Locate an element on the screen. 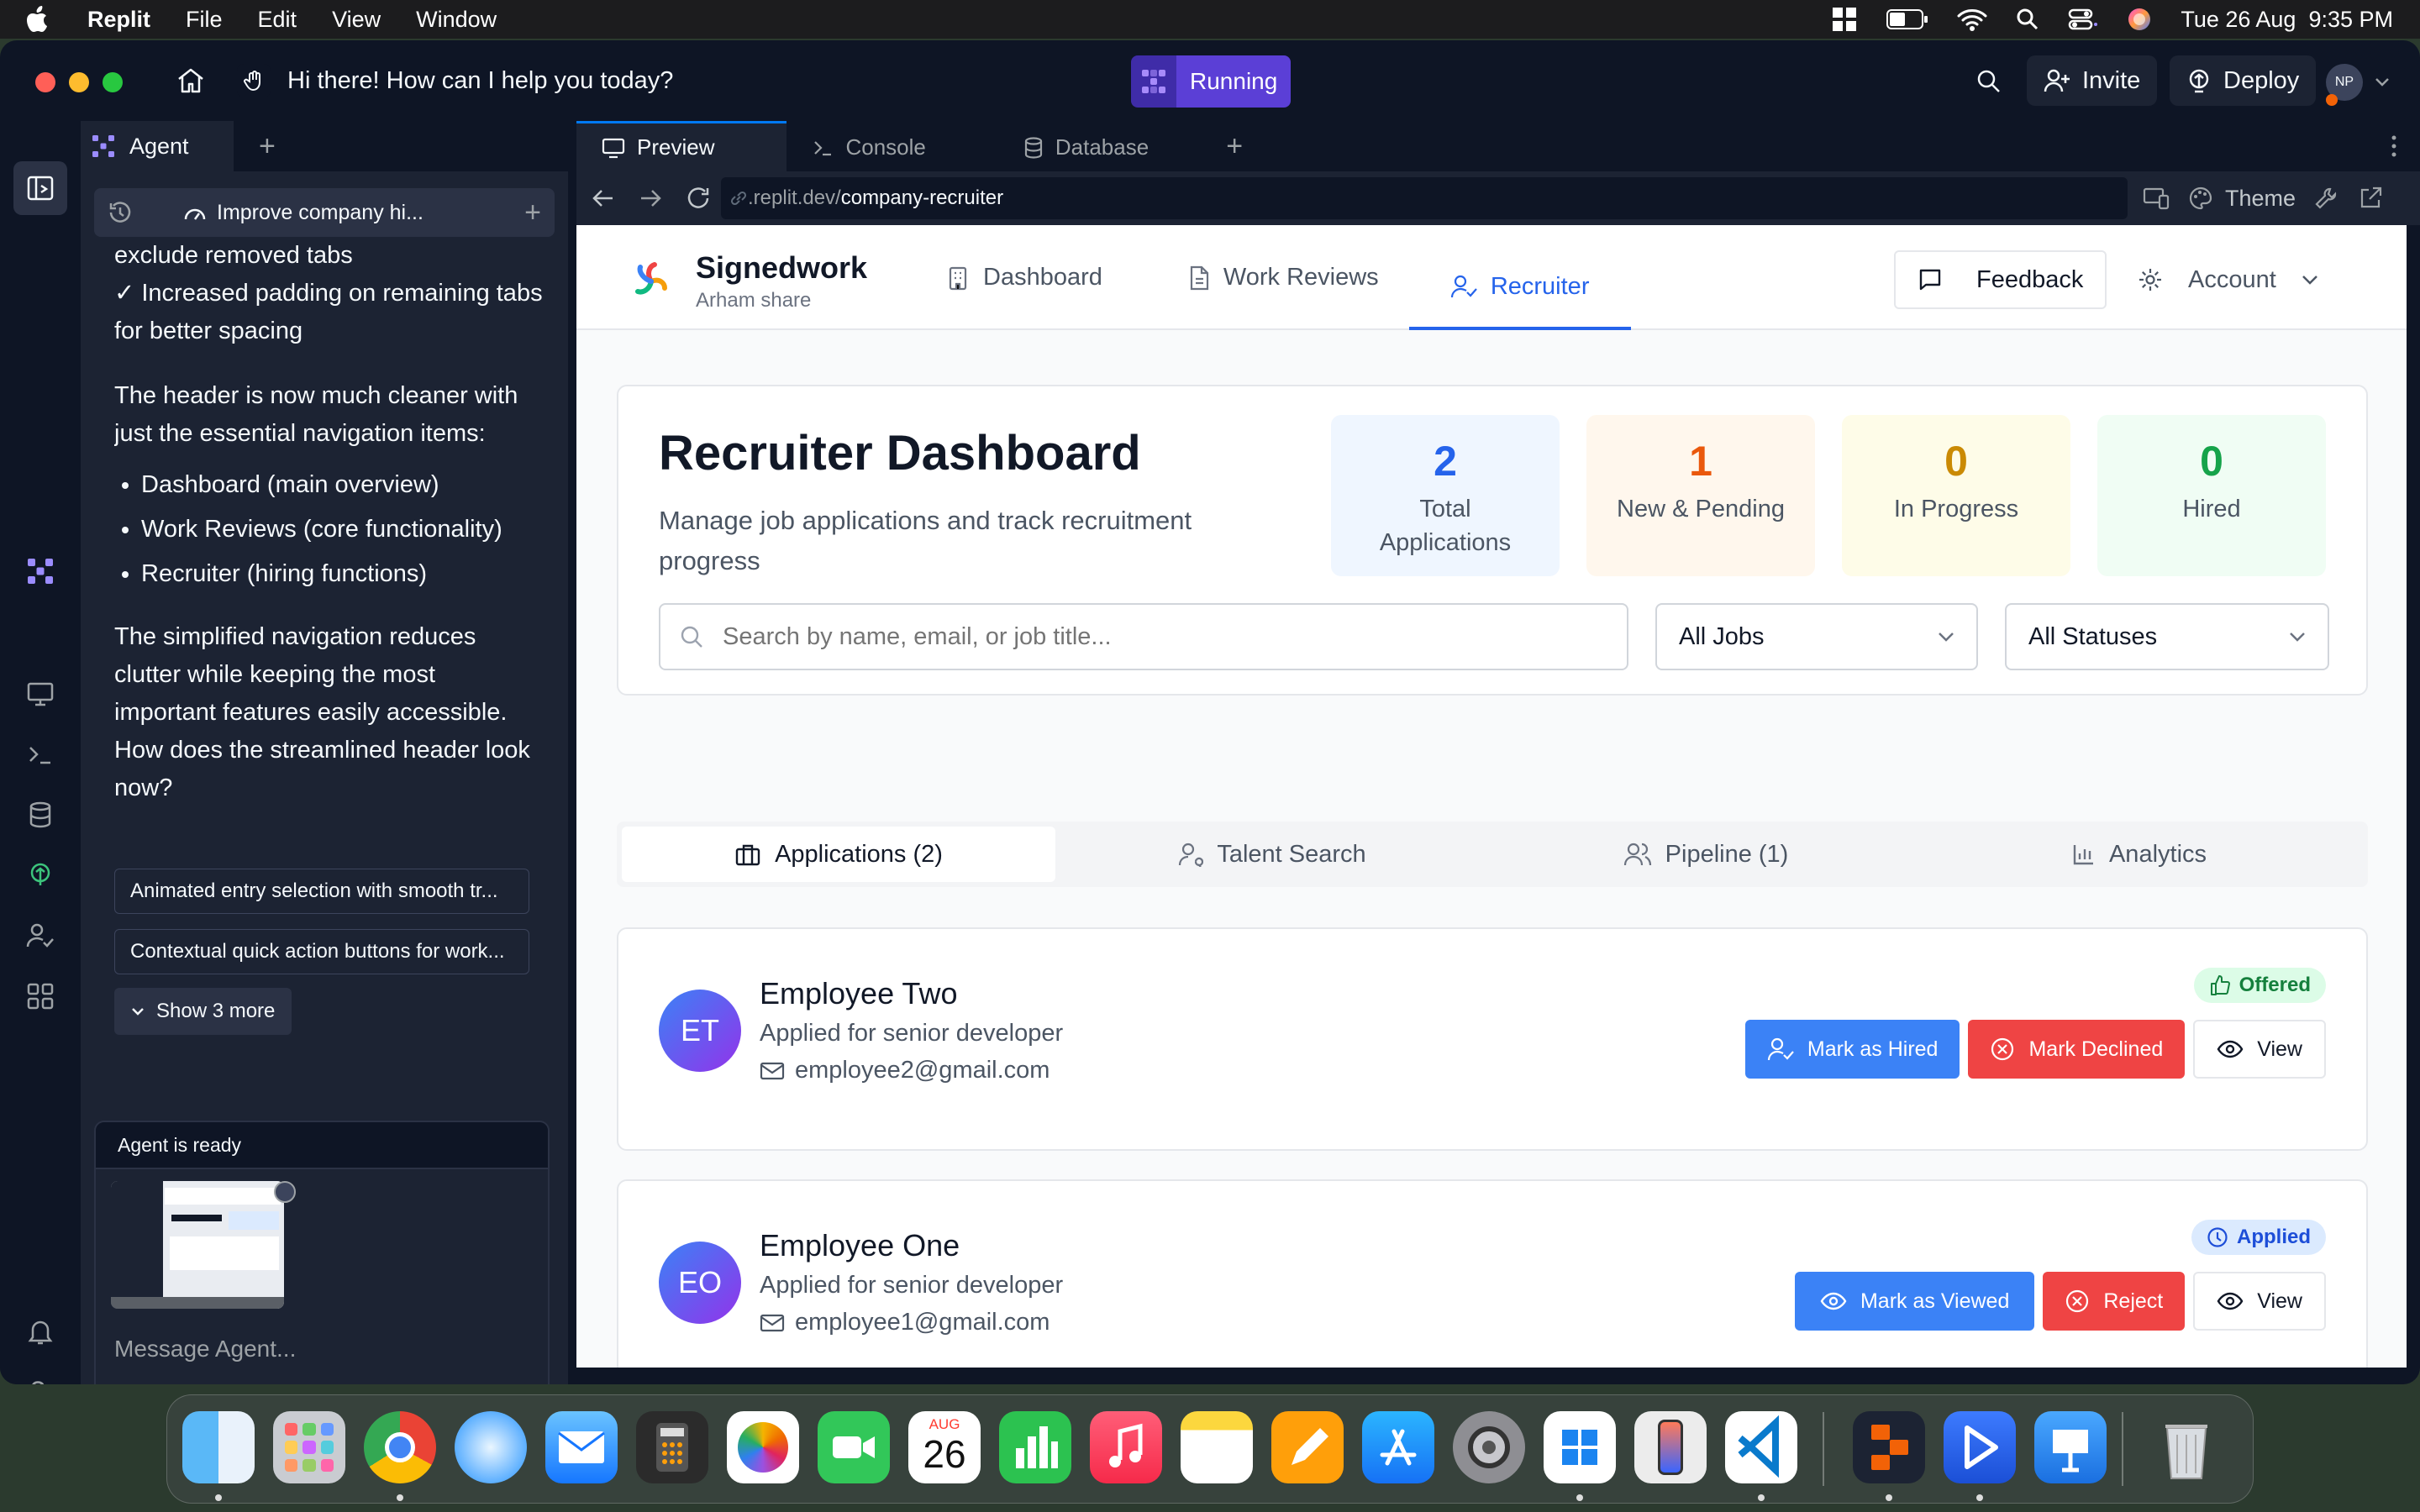  signedwork-logo-icon is located at coordinates (651, 281).